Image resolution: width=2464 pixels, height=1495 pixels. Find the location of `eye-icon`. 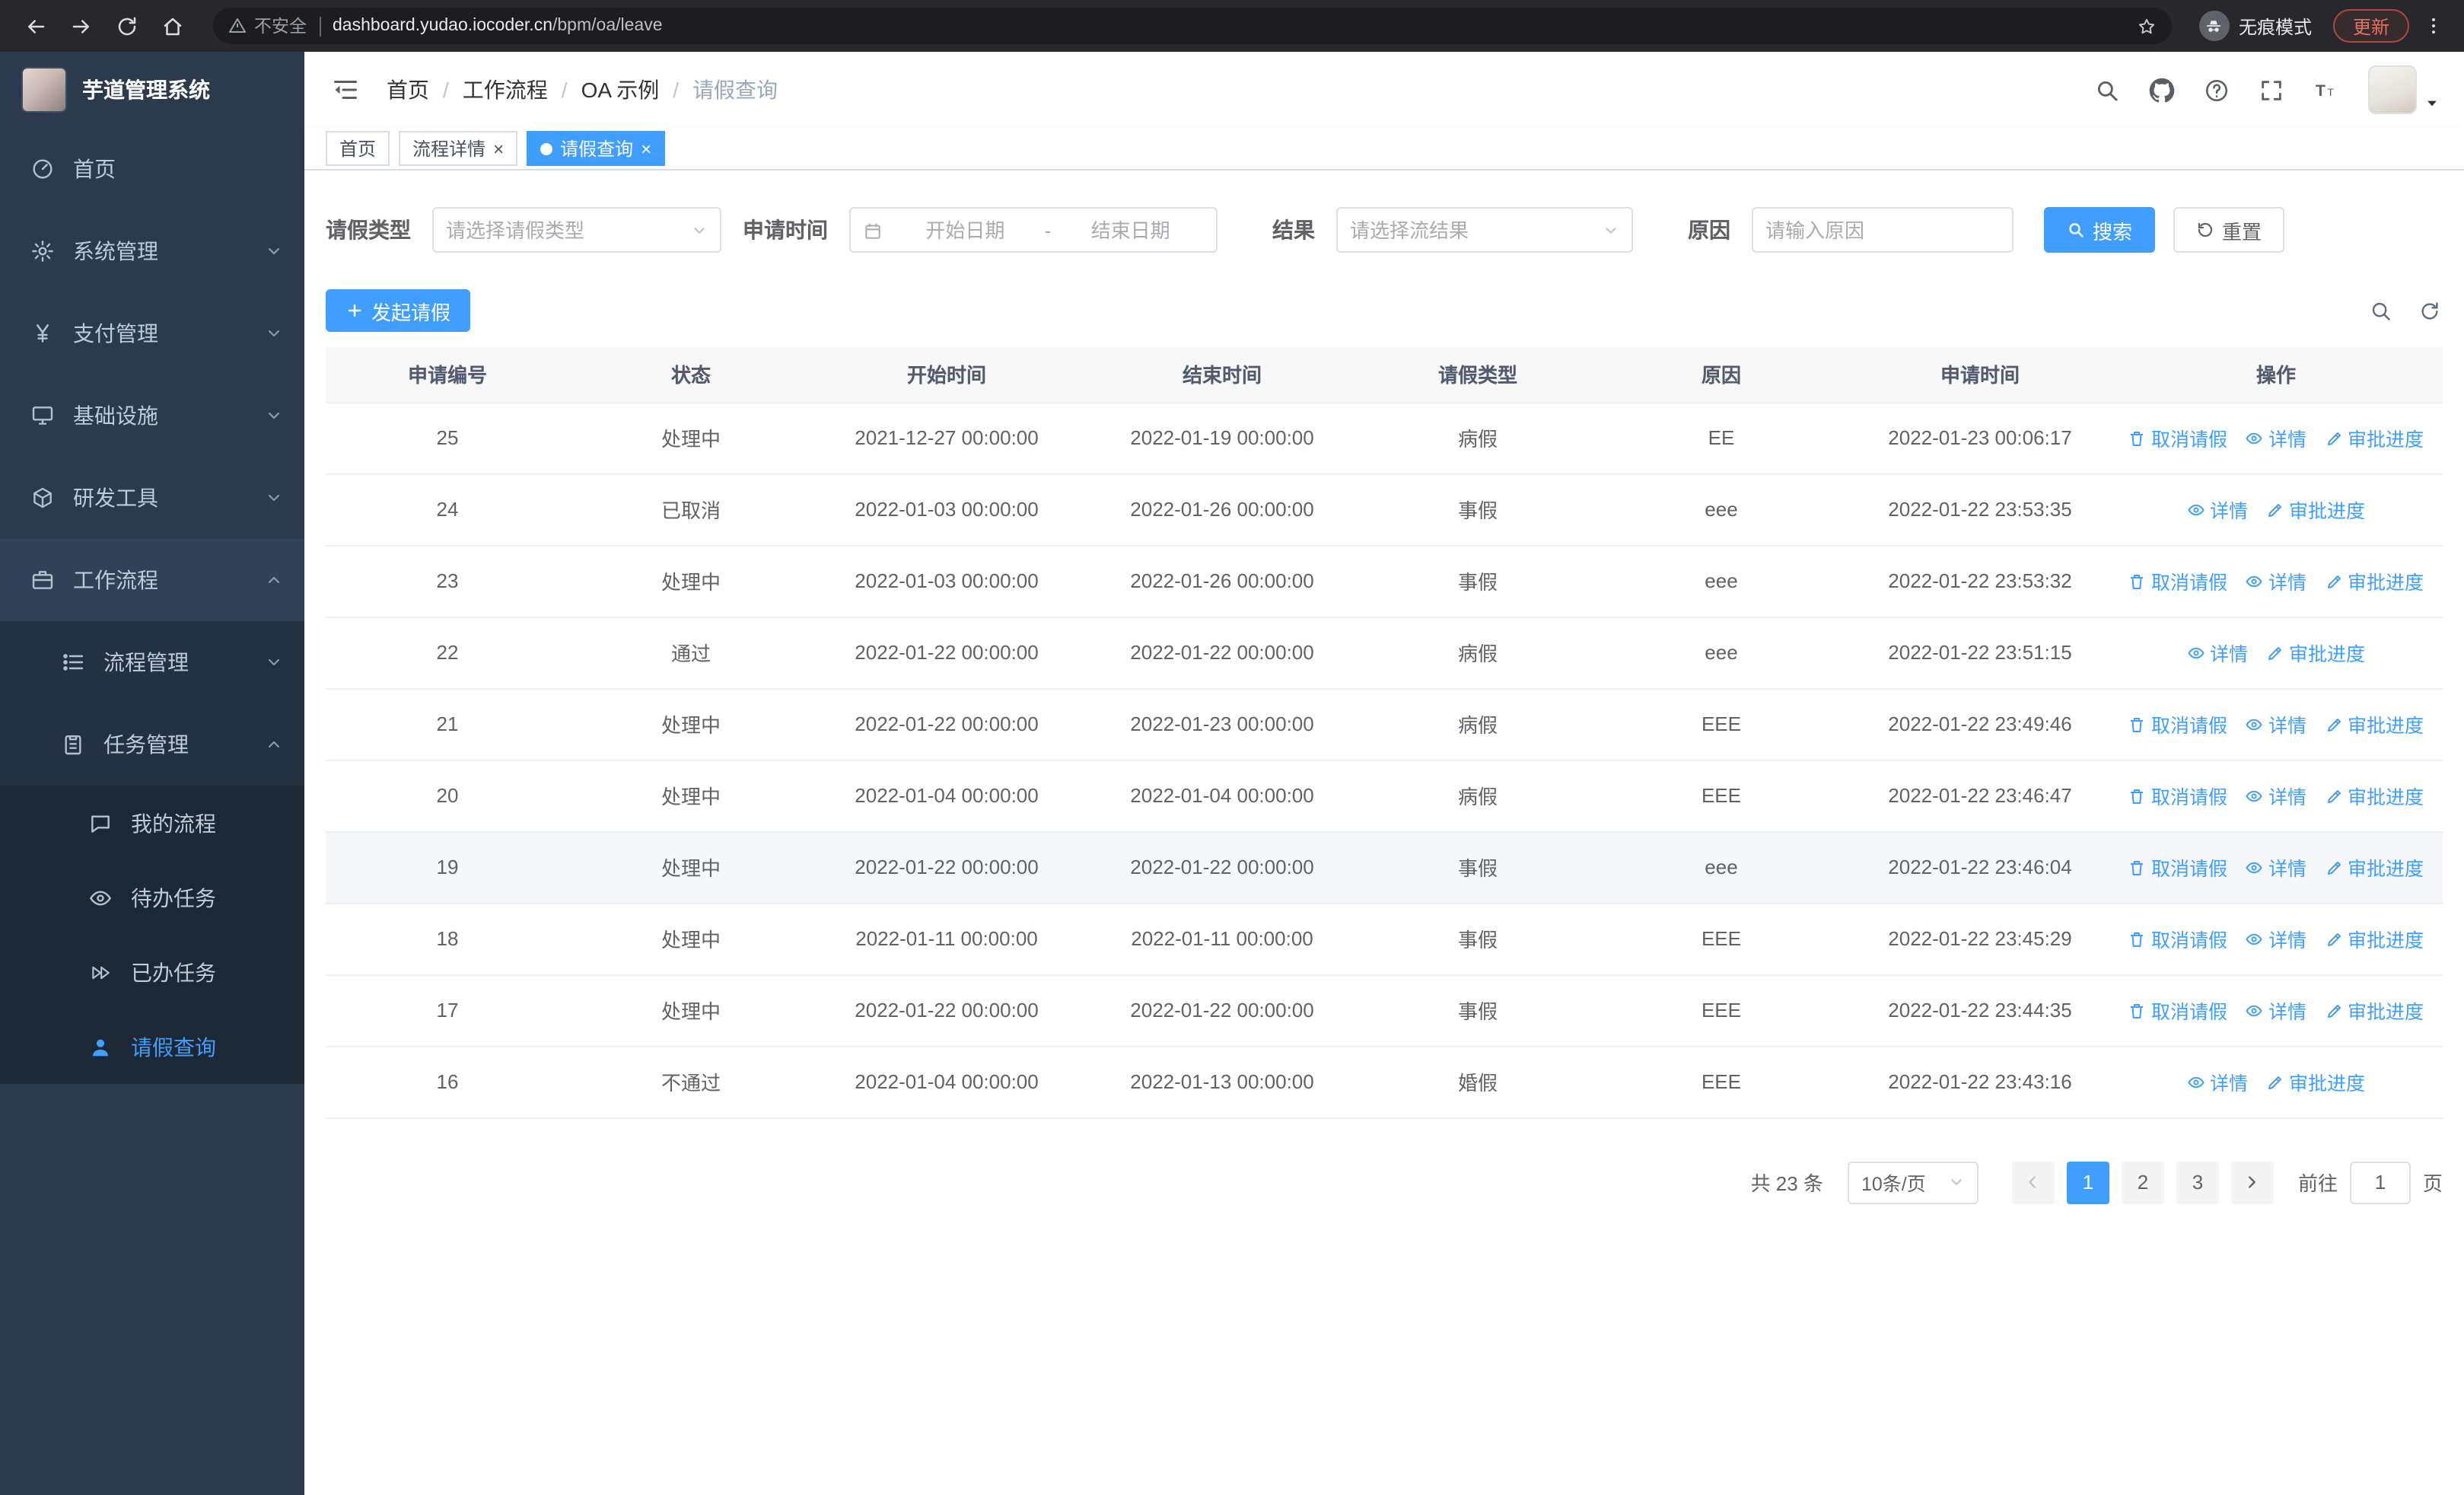

eye-icon is located at coordinates (2255, 938).